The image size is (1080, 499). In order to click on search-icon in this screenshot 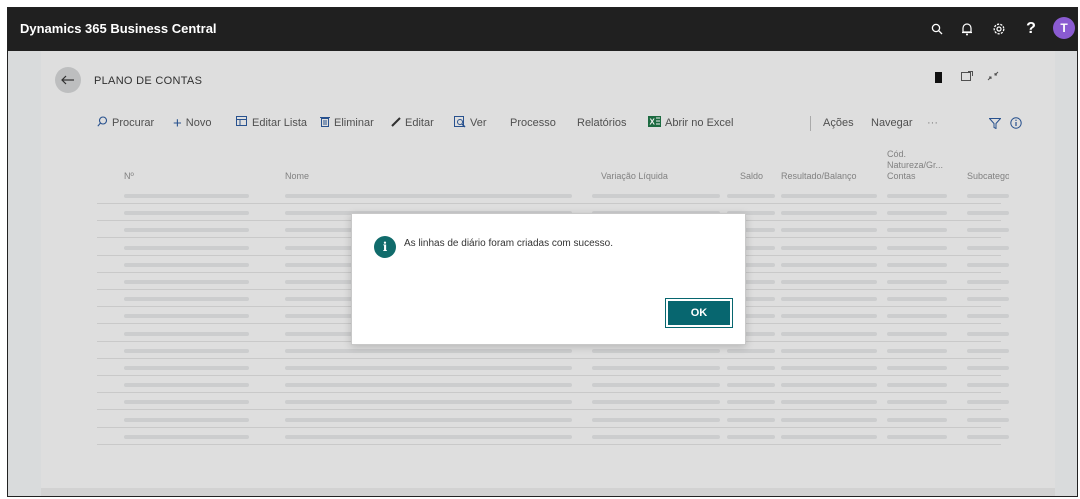, I will do `click(937, 29)`.